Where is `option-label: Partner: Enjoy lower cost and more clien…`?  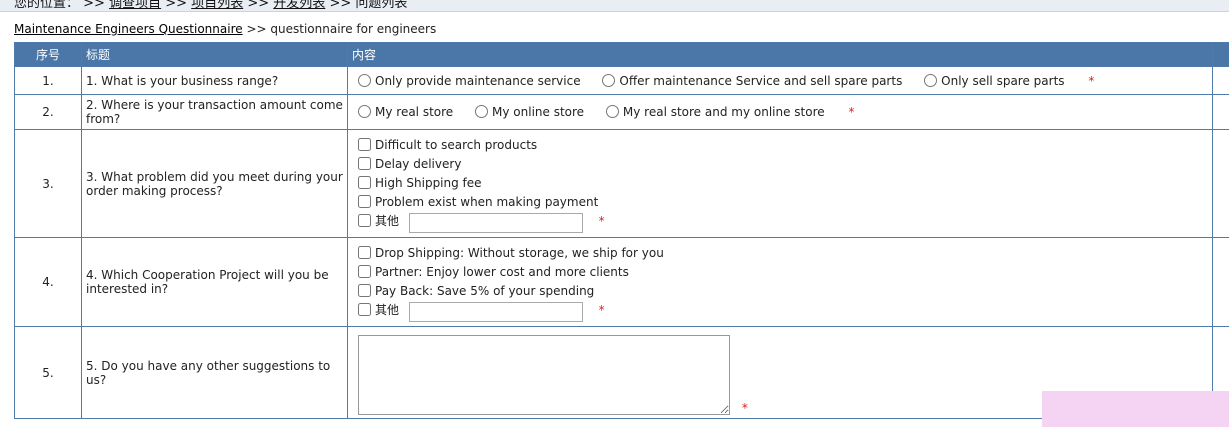
option-label: Partner: Enjoy lower cost and more clien… is located at coordinates (502, 272).